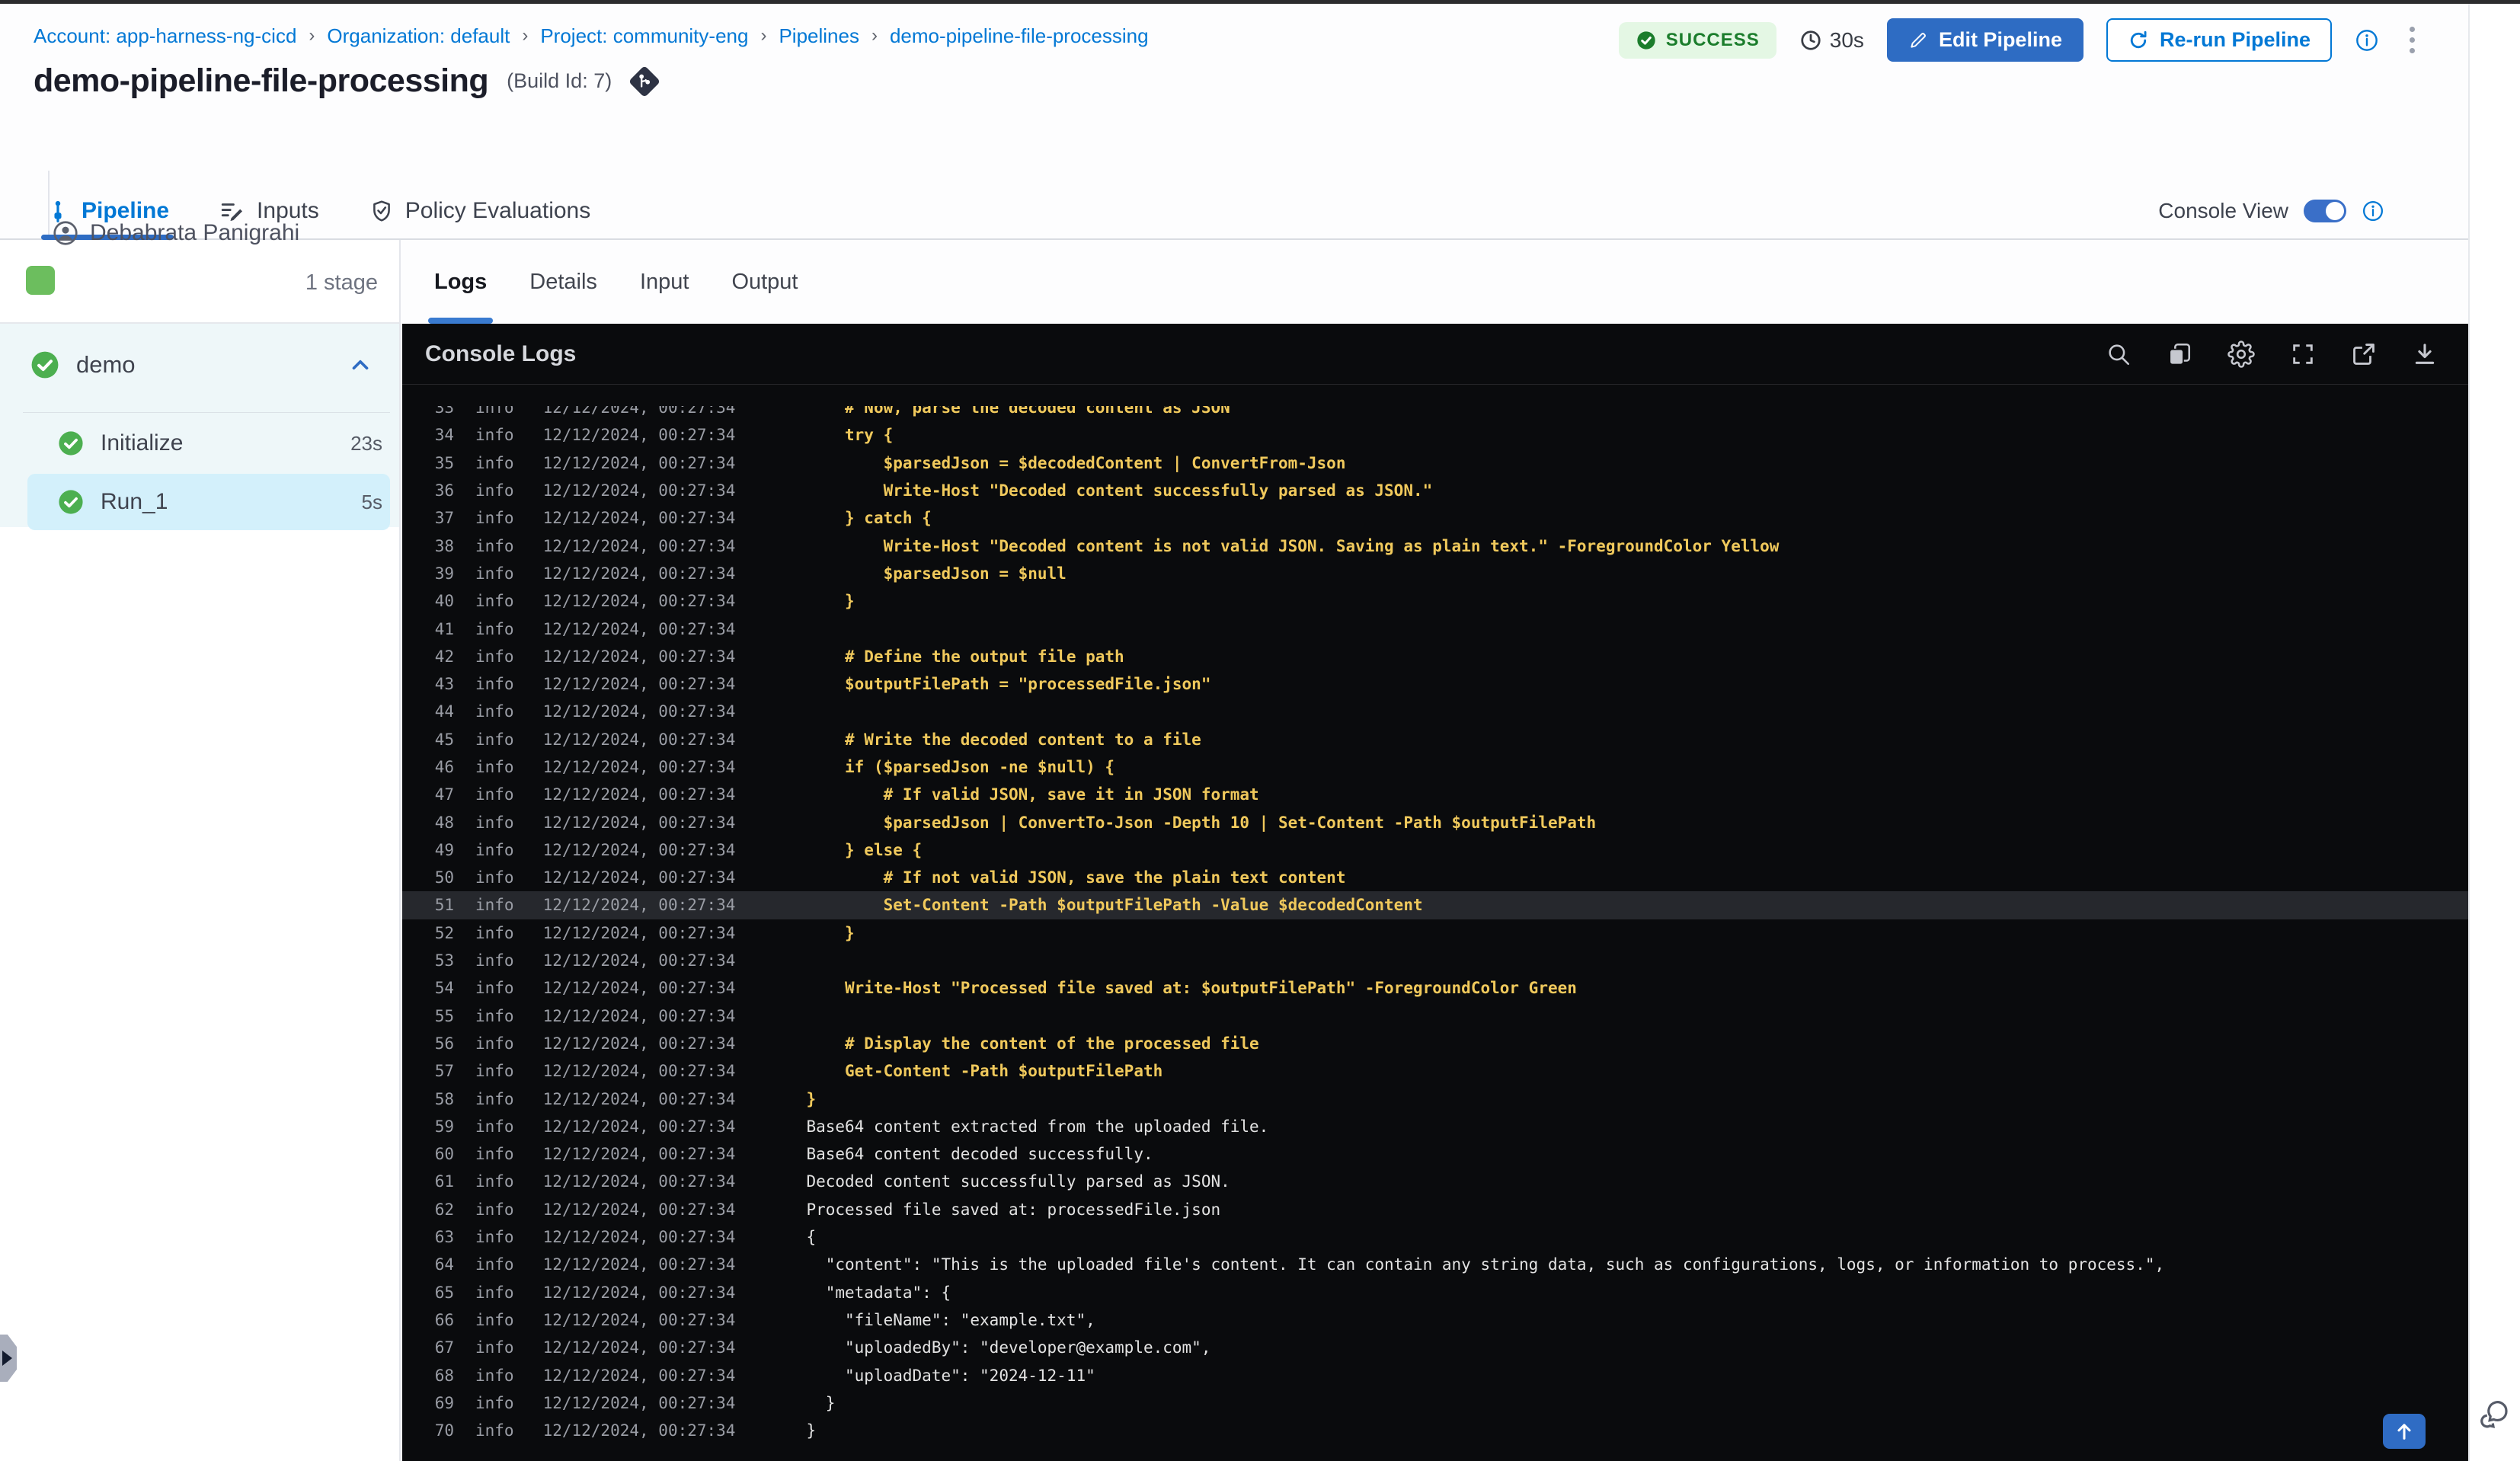  I want to click on log-line-number: 62, so click(444, 1209).